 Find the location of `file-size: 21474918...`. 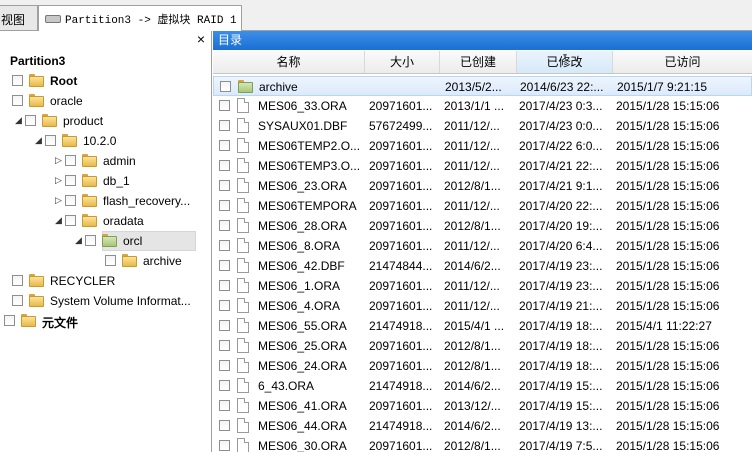

file-size: 21474918... is located at coordinates (401, 326).